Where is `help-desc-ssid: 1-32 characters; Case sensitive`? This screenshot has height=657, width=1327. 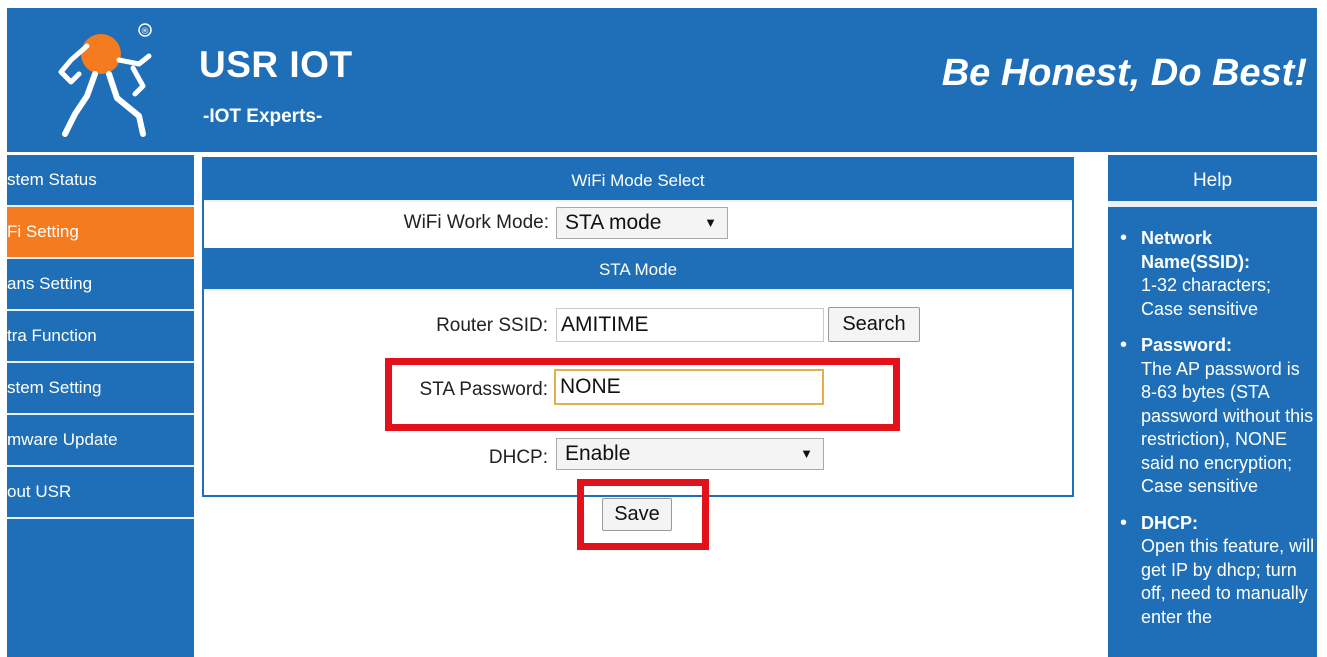 help-desc-ssid: 1-32 characters; Case sensitive is located at coordinates (1206, 297).